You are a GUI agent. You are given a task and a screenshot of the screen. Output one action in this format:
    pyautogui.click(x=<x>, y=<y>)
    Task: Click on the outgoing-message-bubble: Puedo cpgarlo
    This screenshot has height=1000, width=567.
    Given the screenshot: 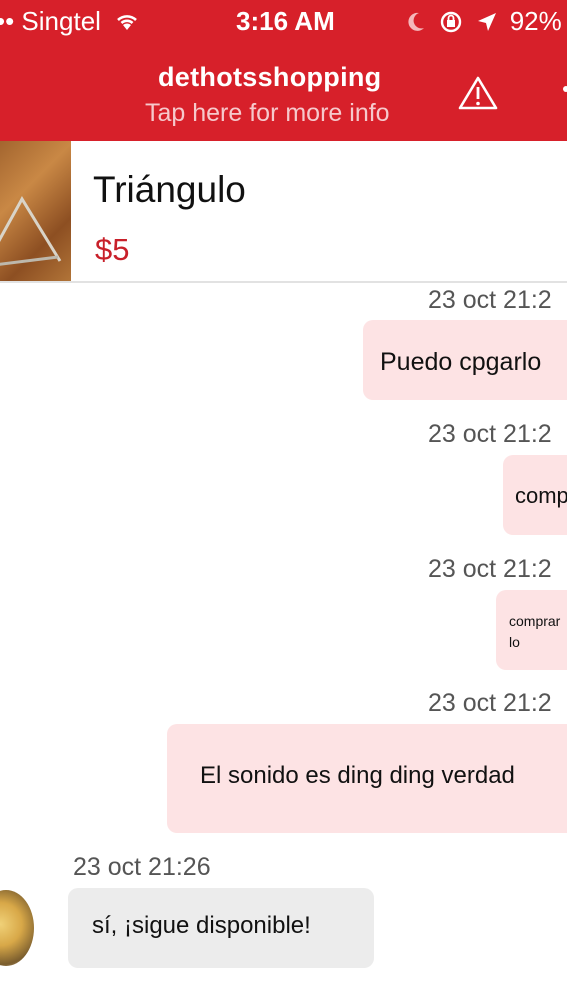 What is the action you would take?
    pyautogui.click(x=465, y=360)
    